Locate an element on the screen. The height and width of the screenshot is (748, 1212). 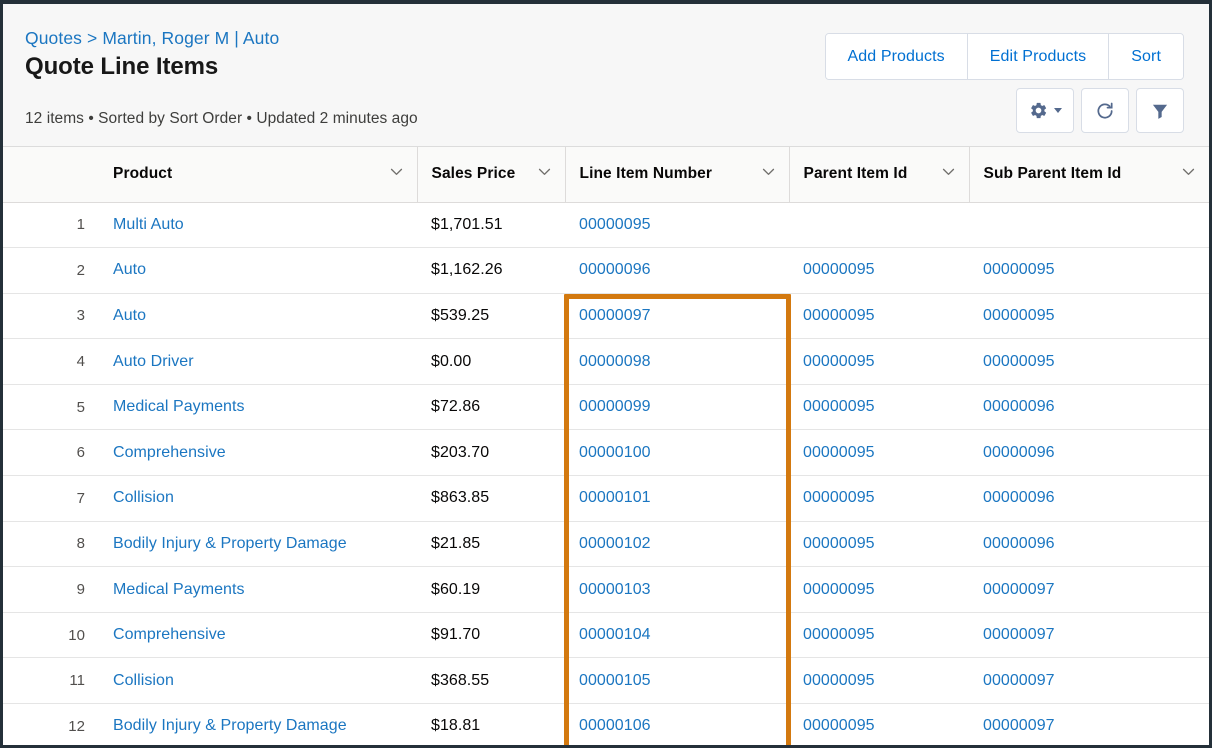
cell-sub-parent-item-id is located at coordinates (1089, 225).